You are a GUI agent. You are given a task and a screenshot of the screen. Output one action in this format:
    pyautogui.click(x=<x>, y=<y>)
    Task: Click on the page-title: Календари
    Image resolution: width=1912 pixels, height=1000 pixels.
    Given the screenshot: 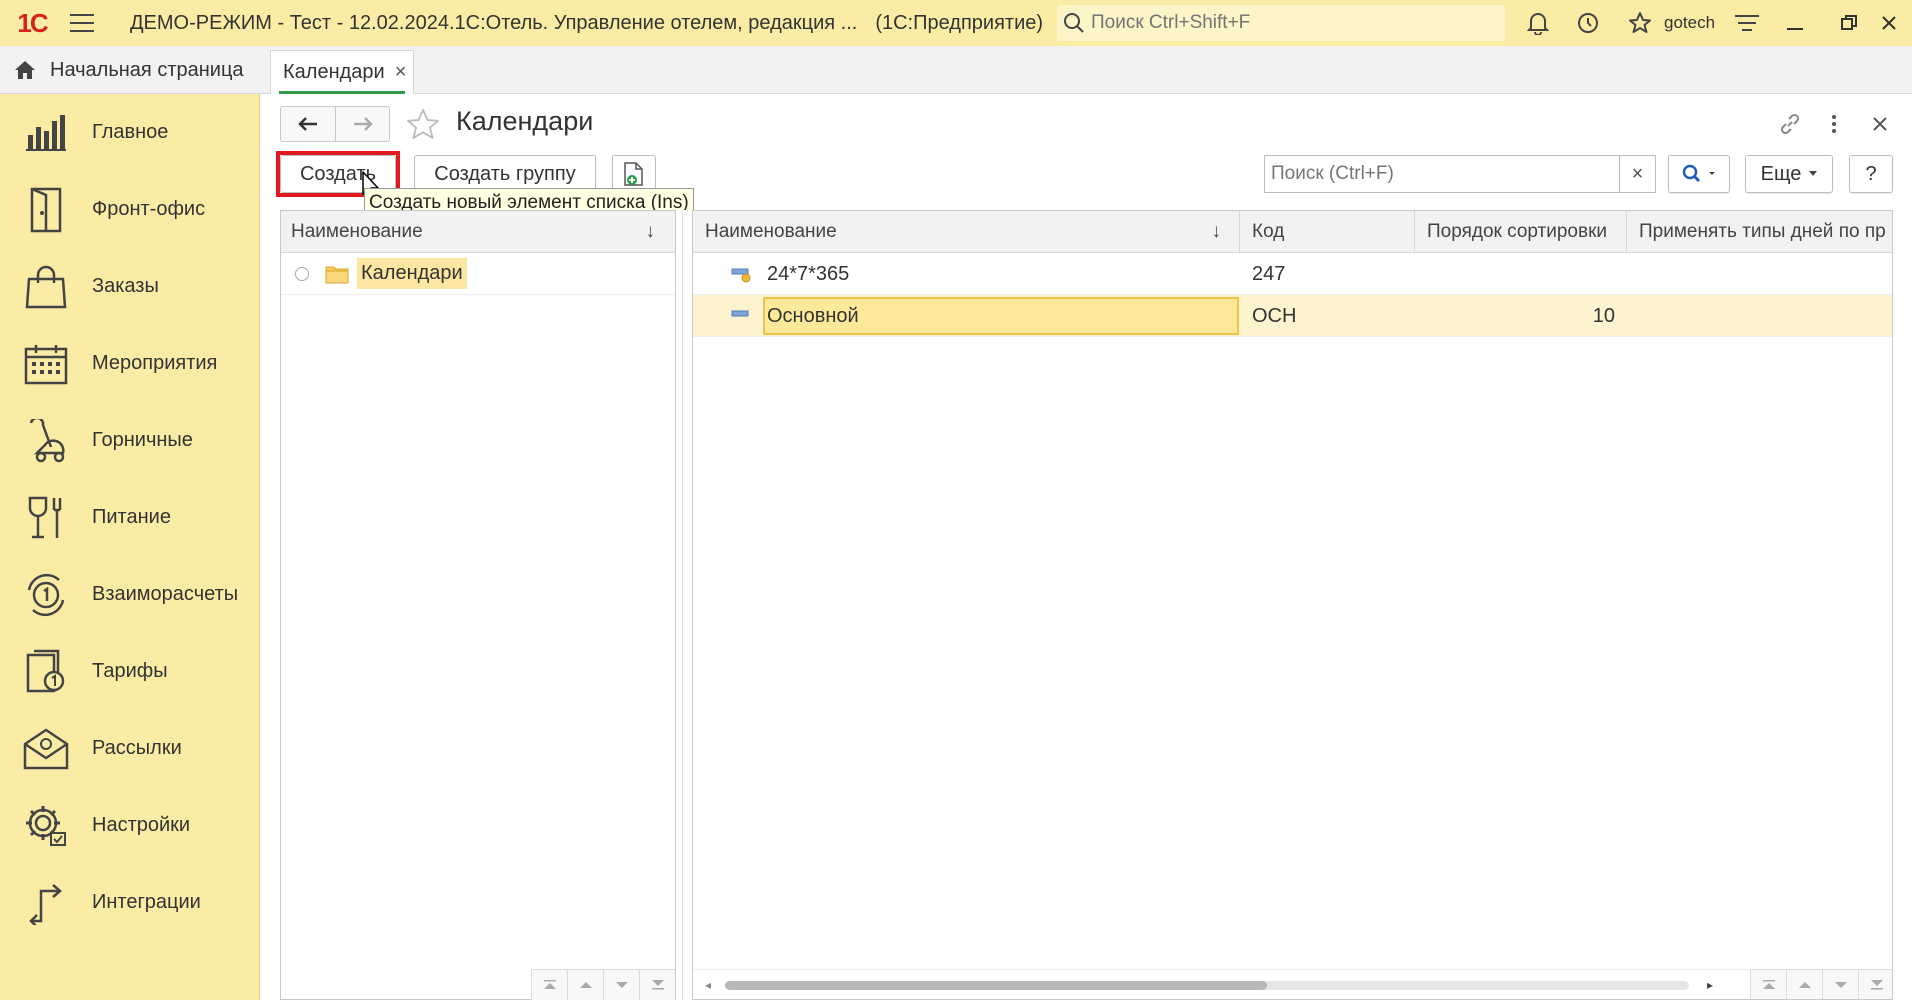 What is the action you would take?
    pyautogui.click(x=525, y=121)
    